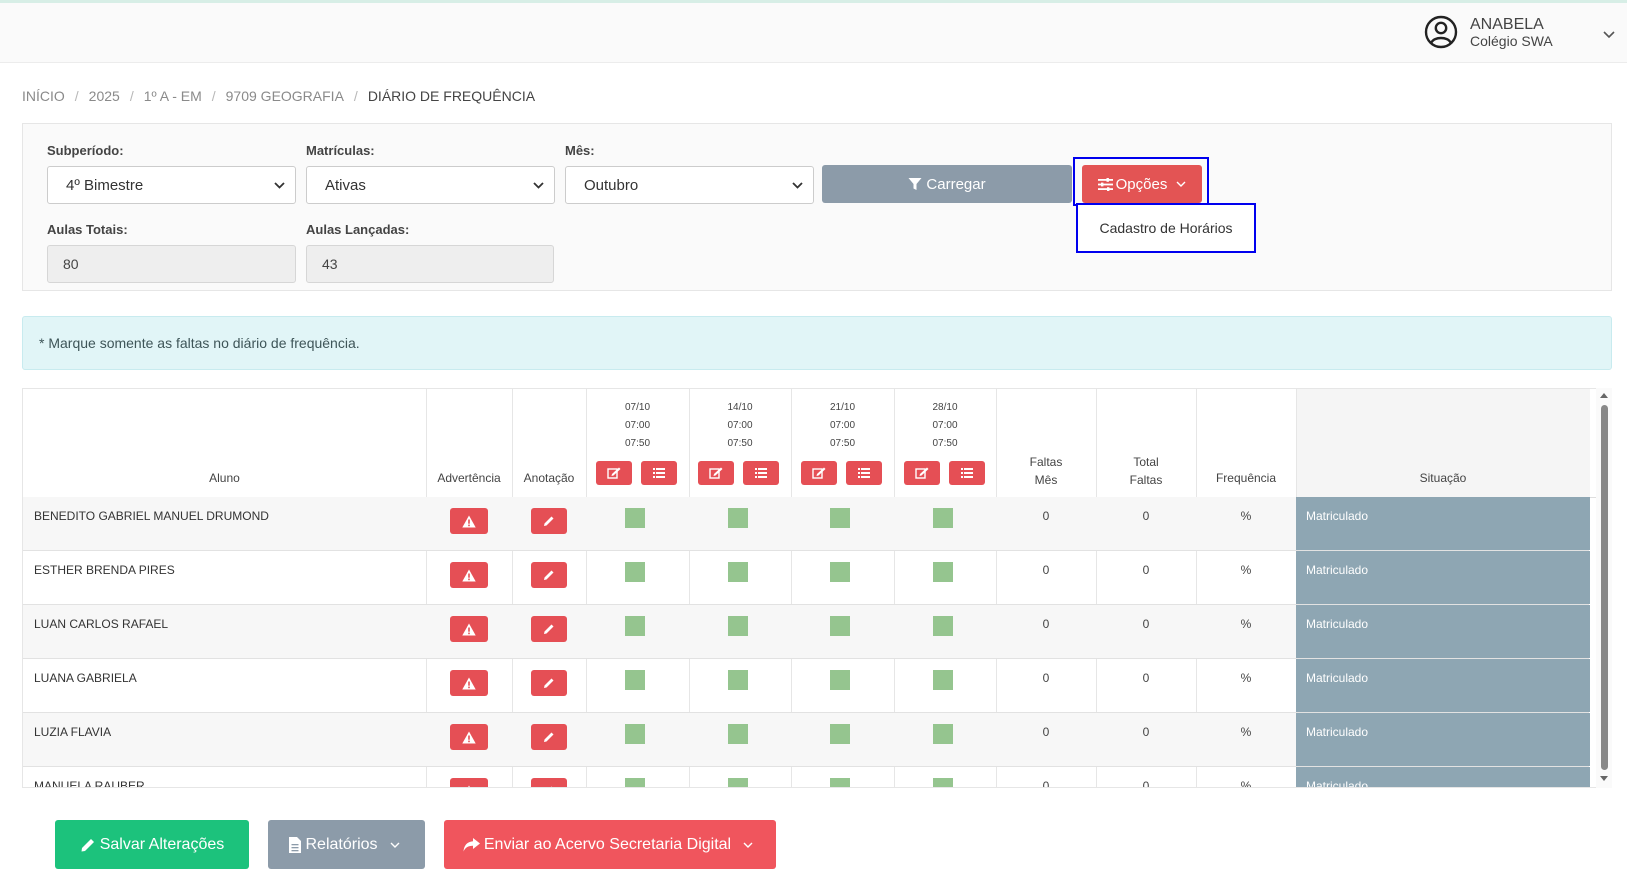 Image resolution: width=1627 pixels, height=879 pixels. What do you see at coordinates (358, 229) in the screenshot?
I see `aulas-lancadas-label: Aulas Lançadas:` at bounding box center [358, 229].